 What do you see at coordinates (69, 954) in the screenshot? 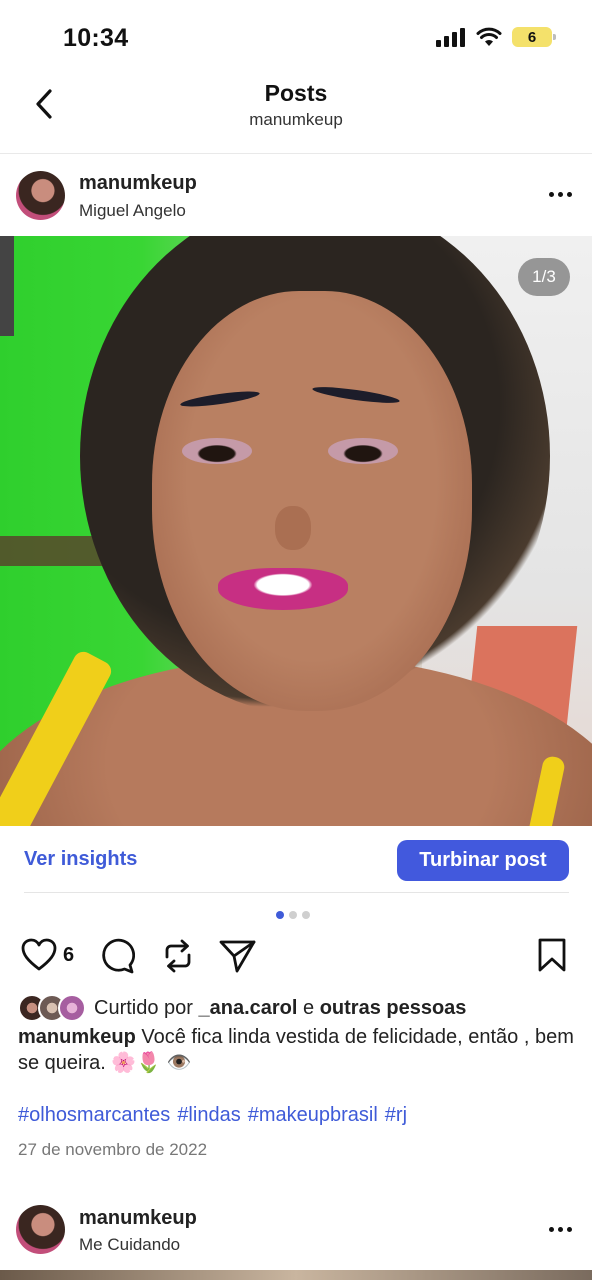
I see `like-count: 6` at bounding box center [69, 954].